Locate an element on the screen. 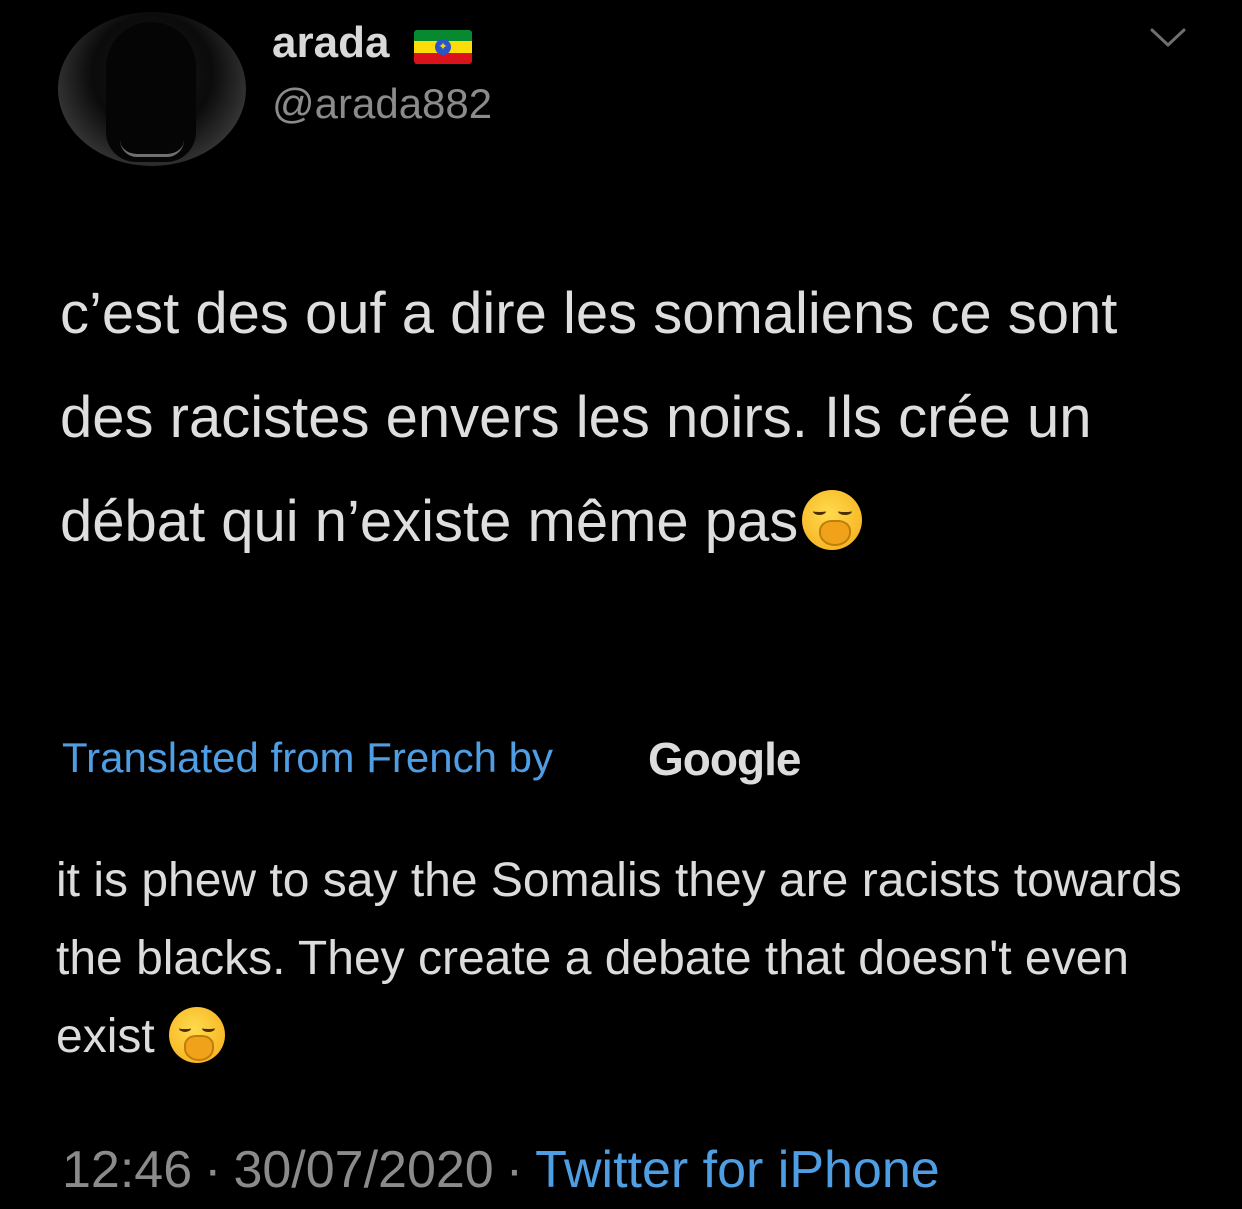  translated-label: Translated from French by is located at coordinates (307, 758).